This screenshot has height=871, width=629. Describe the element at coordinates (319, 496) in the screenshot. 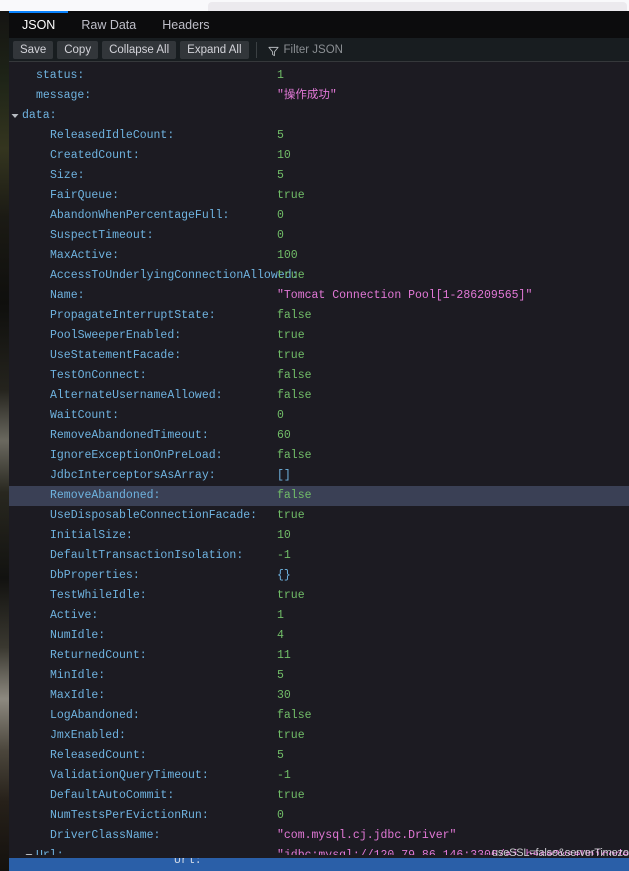

I see `json-row: RemoveAbandoned: false` at that location.